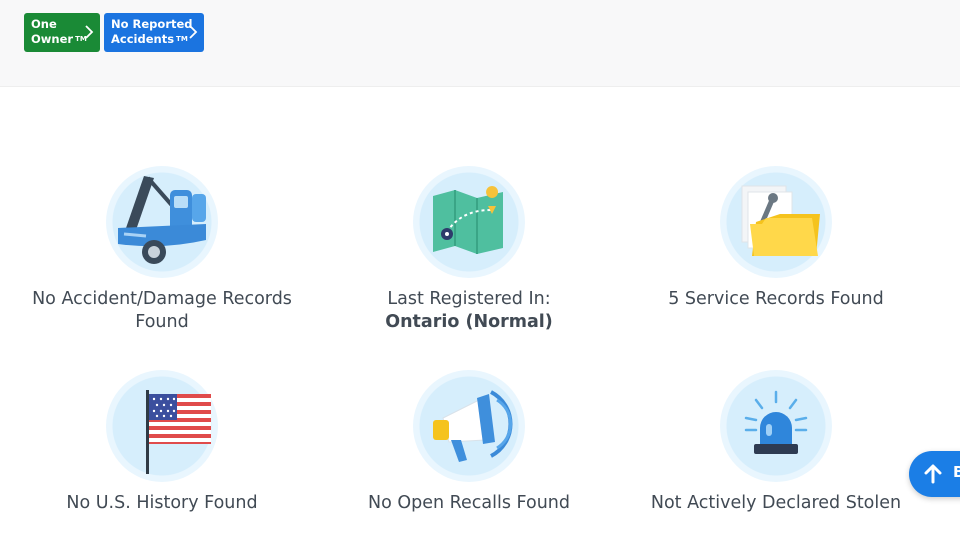  Describe the element at coordinates (178, 432) in the screenshot. I see `us-flag-icon` at that location.